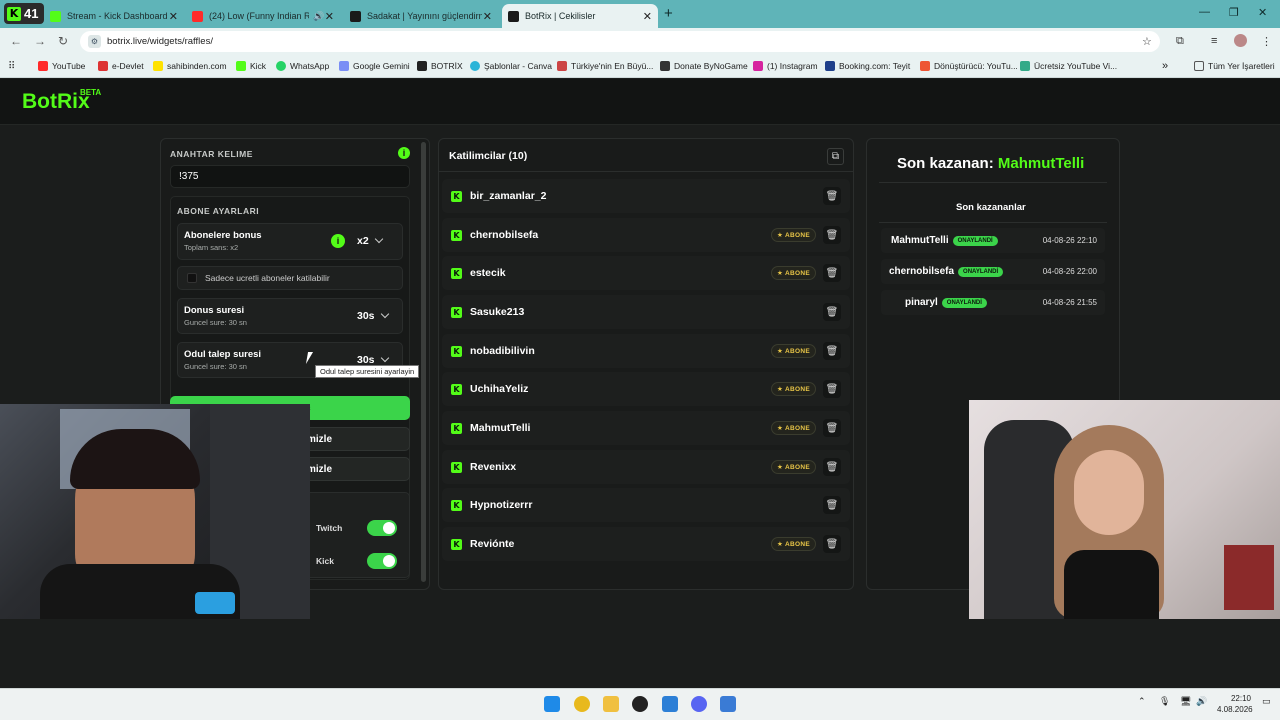  I want to click on streamer-face, so click(1109, 492).